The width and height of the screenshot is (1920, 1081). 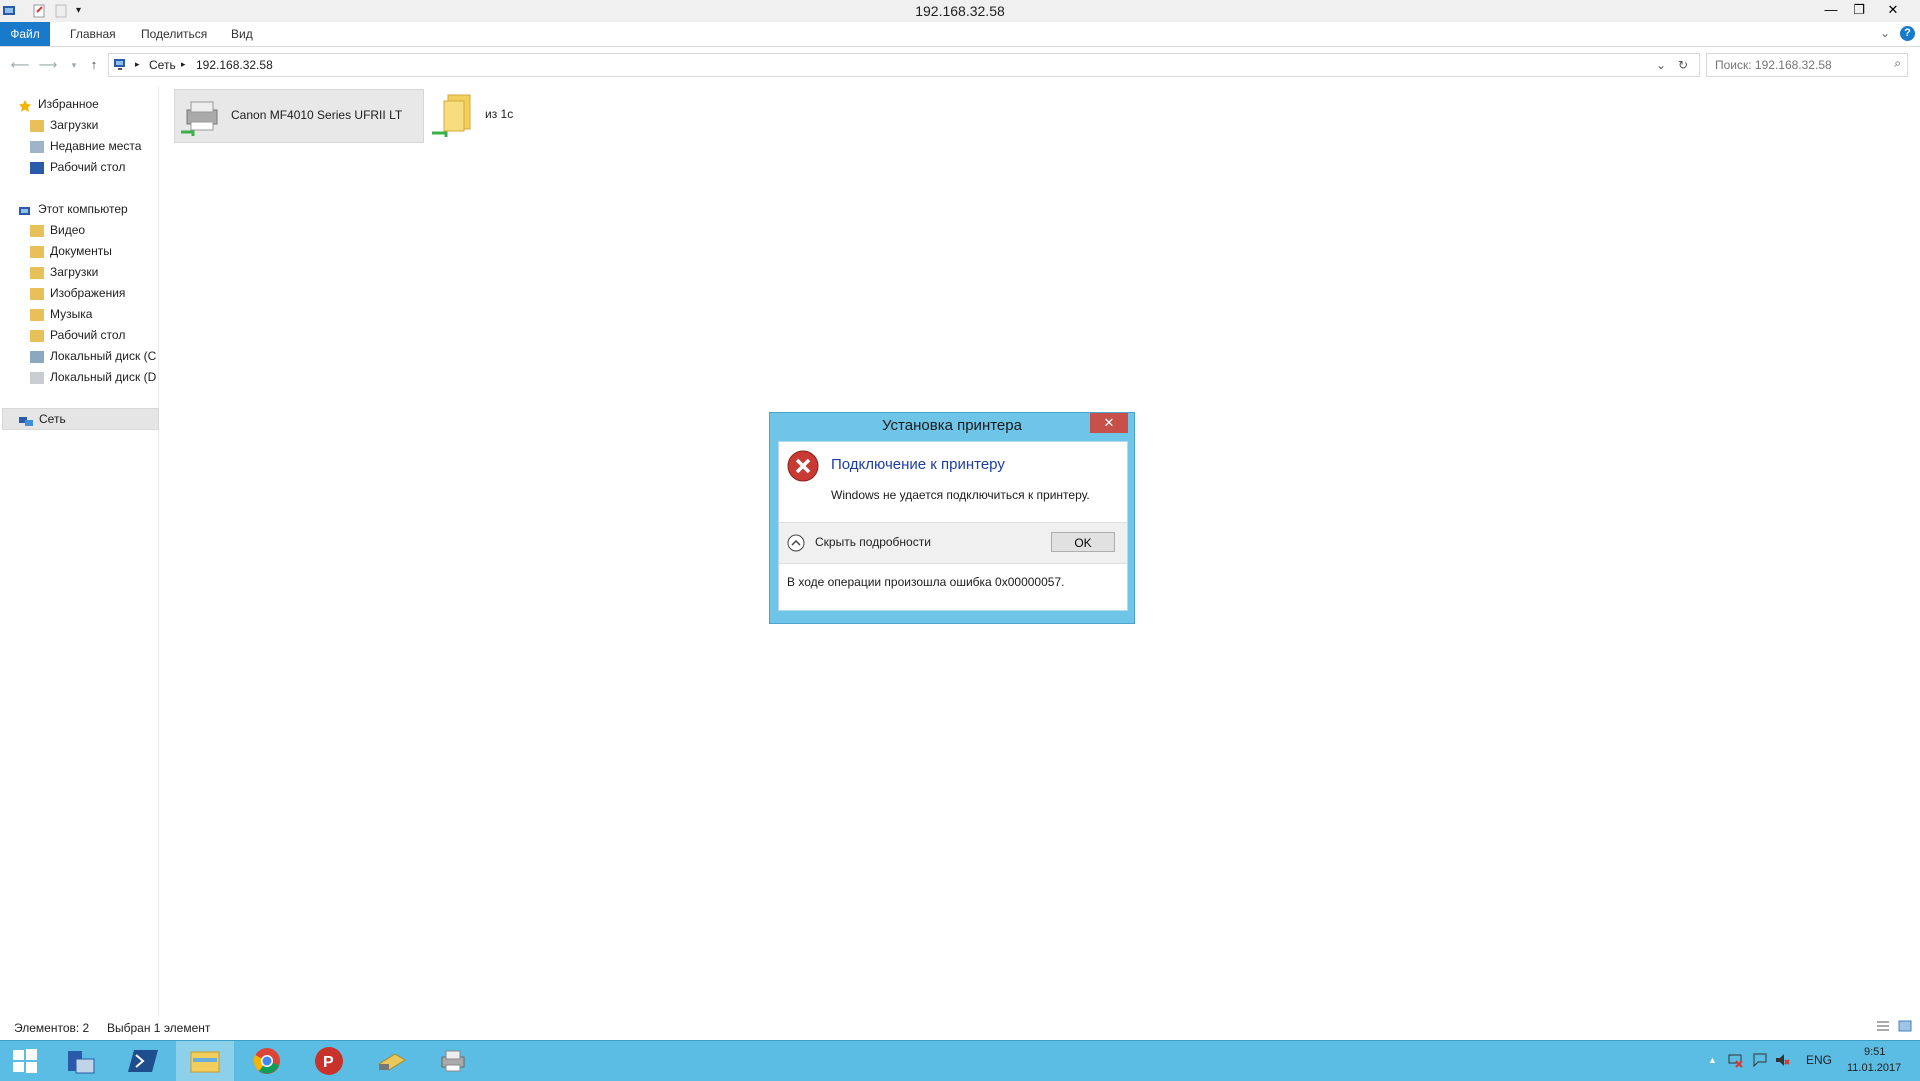 What do you see at coordinates (952, 425) in the screenshot?
I see `dialog-title: Установка принтера` at bounding box center [952, 425].